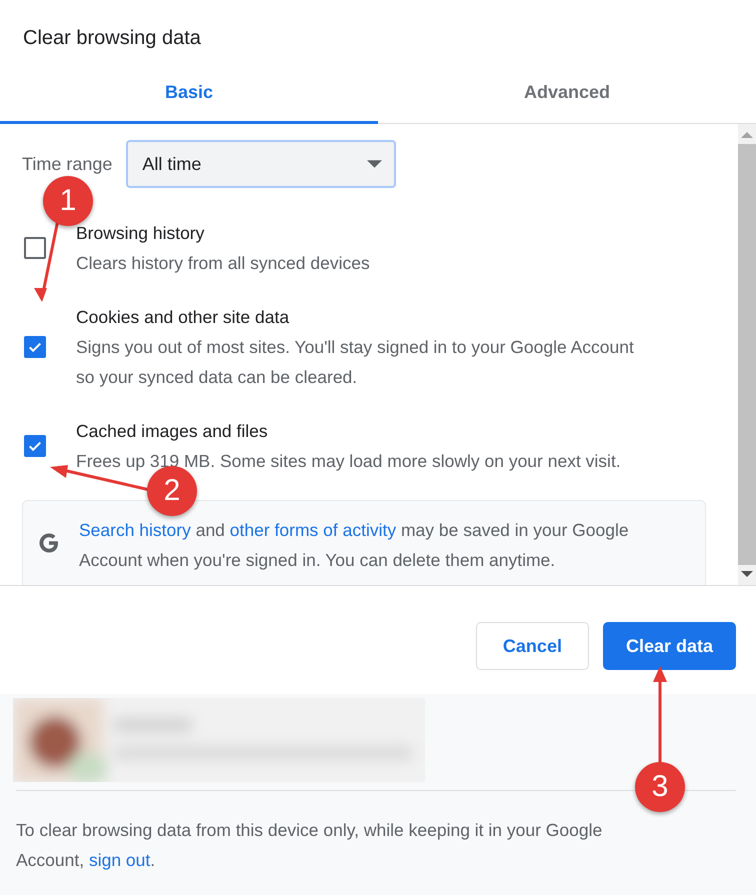 Image resolution: width=756 pixels, height=895 pixels. Describe the element at coordinates (223, 263) in the screenshot. I see `option-description: Clears history from all synced devices` at that location.